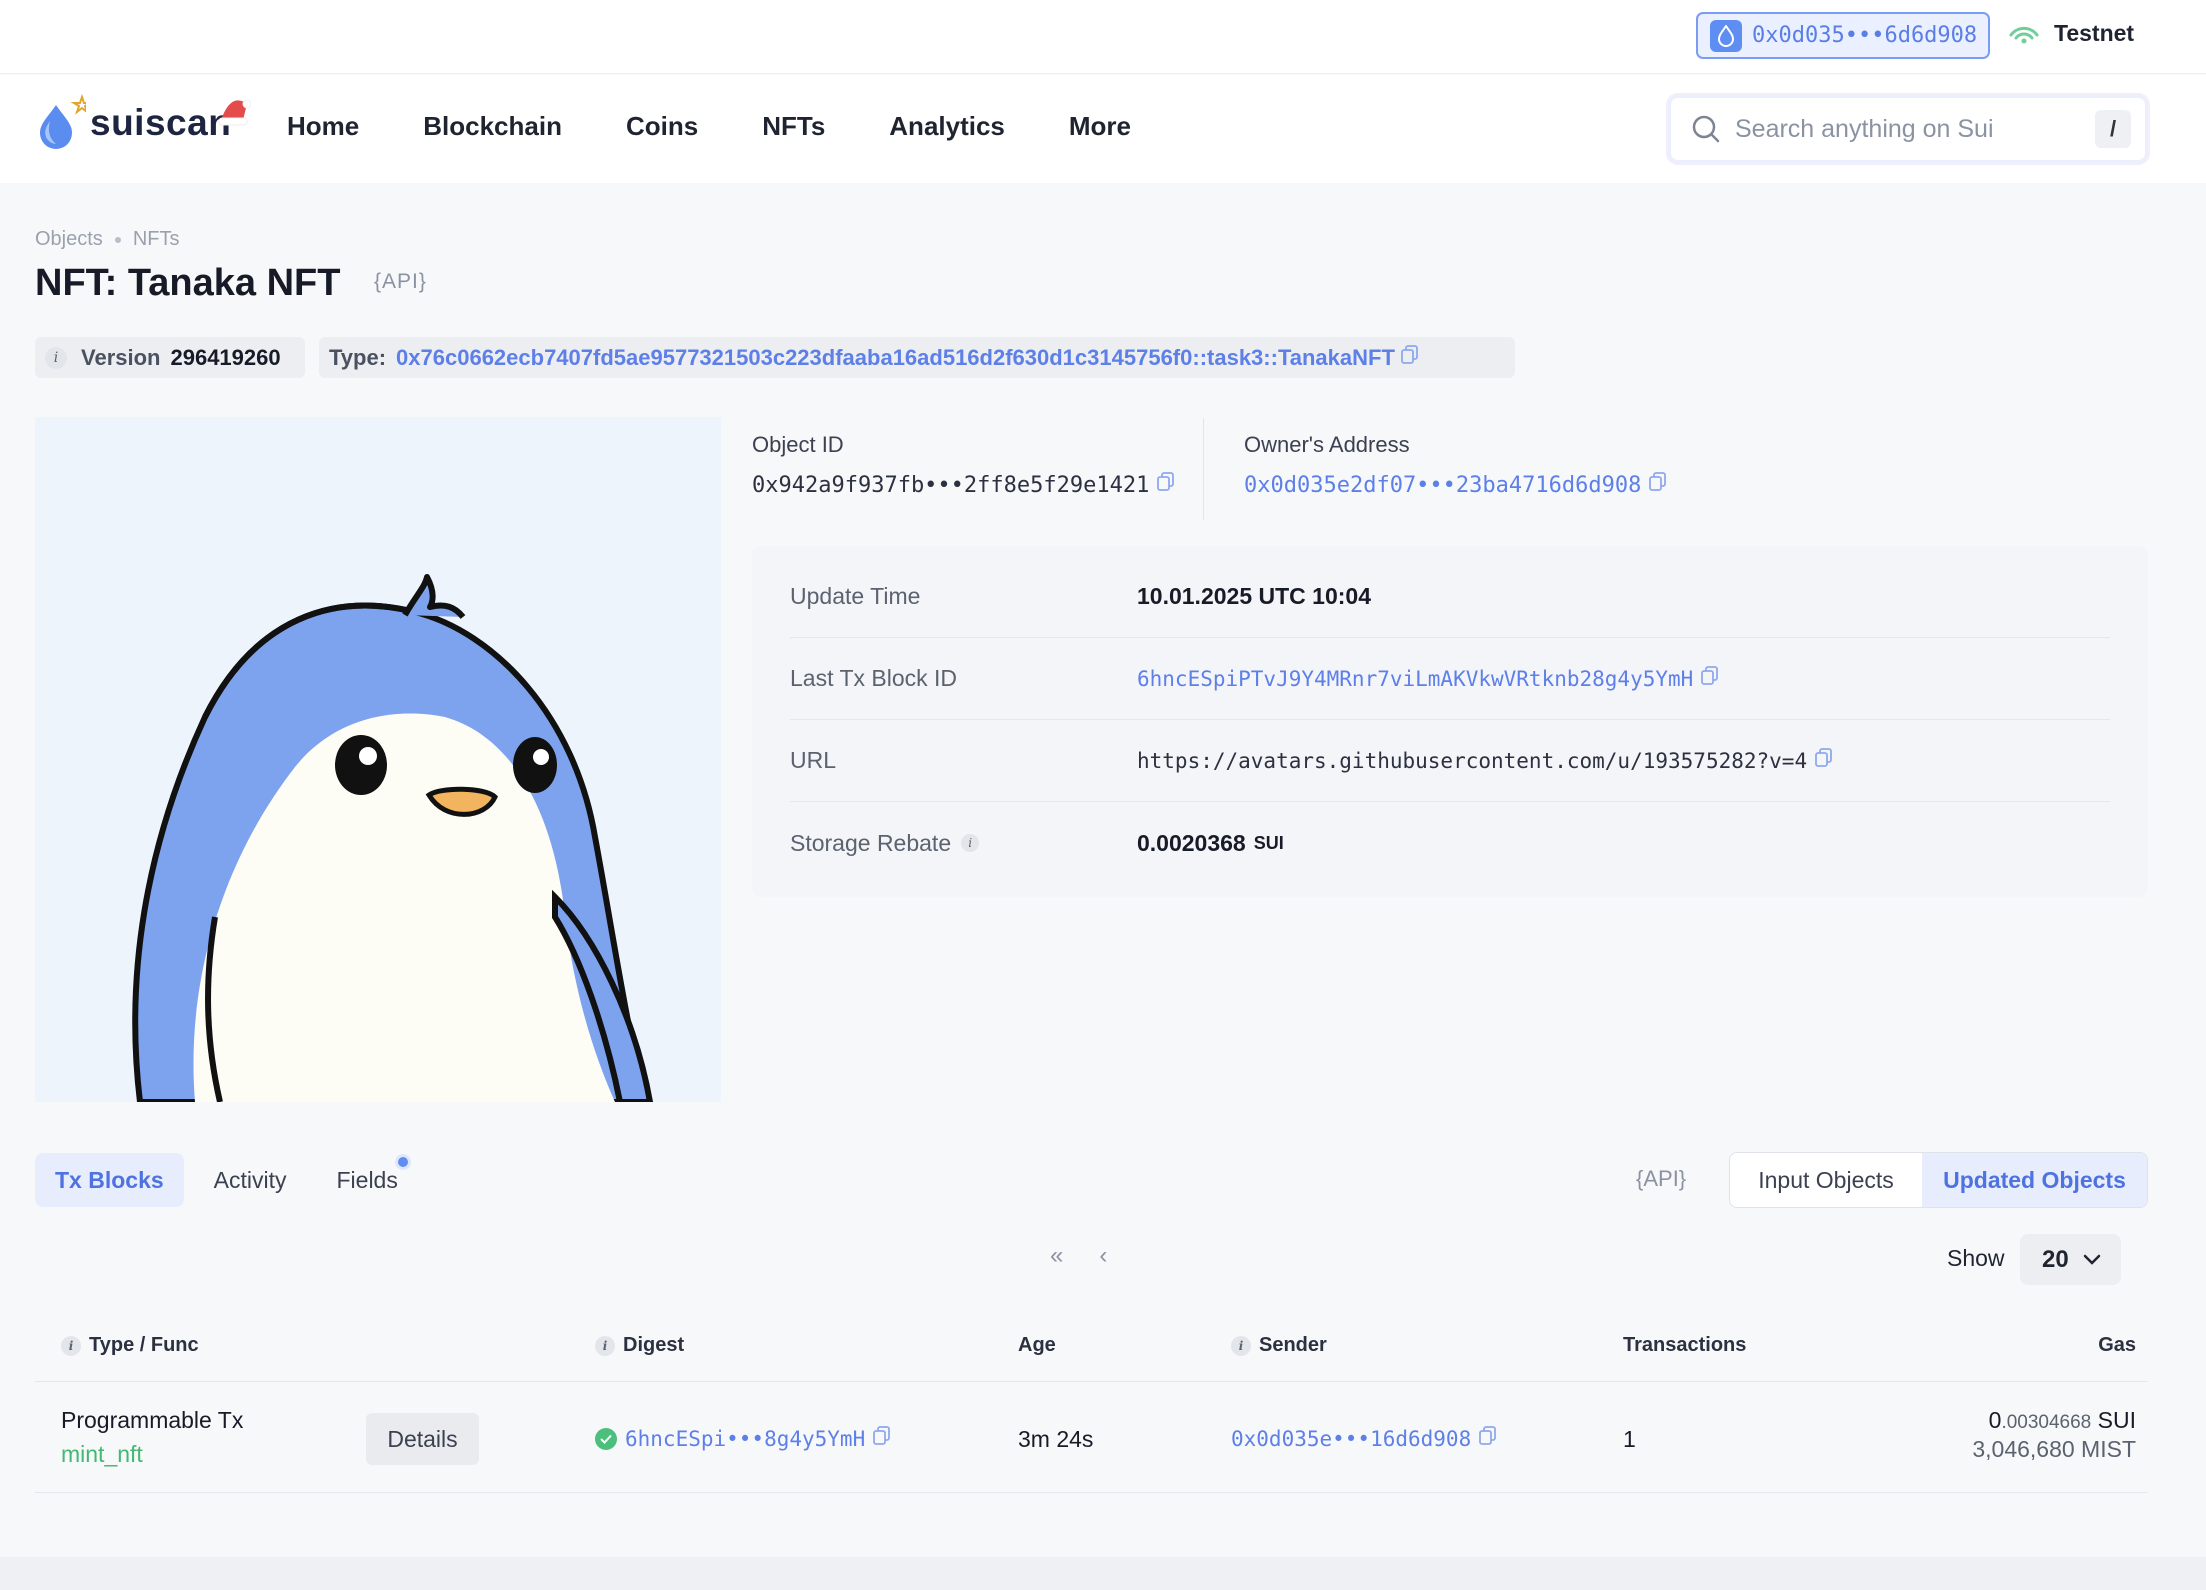  Describe the element at coordinates (874, 678) in the screenshot. I see `last-tx-label: Last Tx Block ID` at that location.